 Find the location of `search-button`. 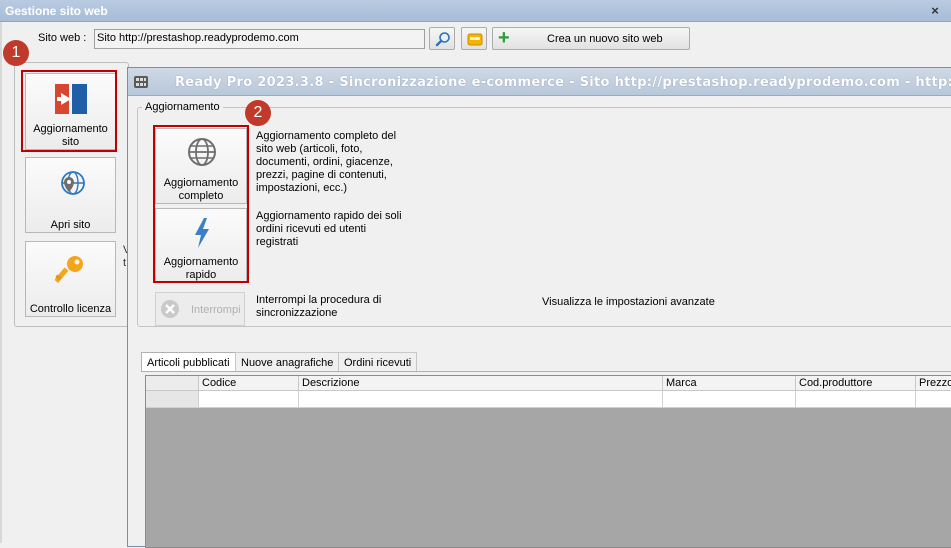

search-button is located at coordinates (442, 38).